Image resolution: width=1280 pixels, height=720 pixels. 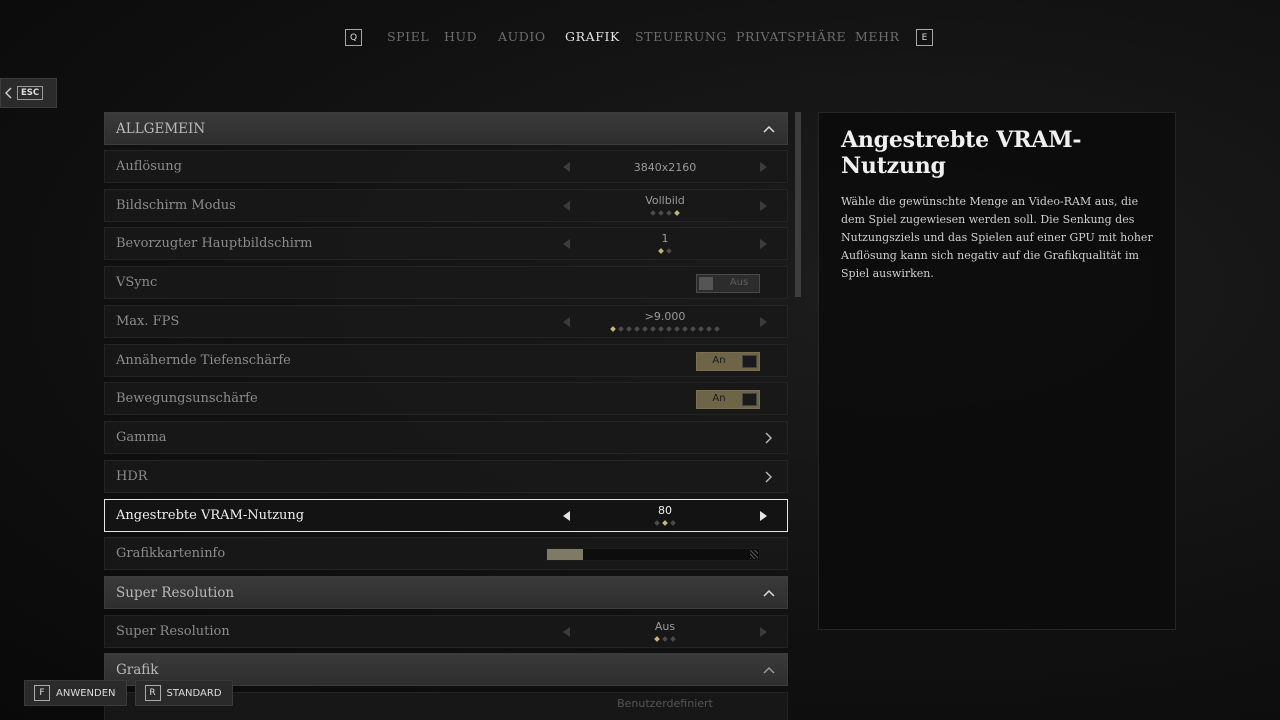 What do you see at coordinates (877, 36) in the screenshot?
I see `tab-mehr: MEHR` at bounding box center [877, 36].